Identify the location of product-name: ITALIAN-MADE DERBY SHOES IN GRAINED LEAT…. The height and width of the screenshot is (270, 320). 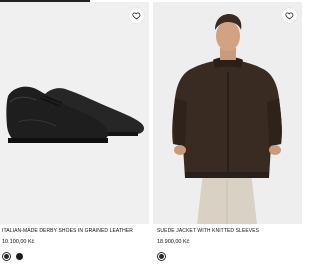
(75, 231).